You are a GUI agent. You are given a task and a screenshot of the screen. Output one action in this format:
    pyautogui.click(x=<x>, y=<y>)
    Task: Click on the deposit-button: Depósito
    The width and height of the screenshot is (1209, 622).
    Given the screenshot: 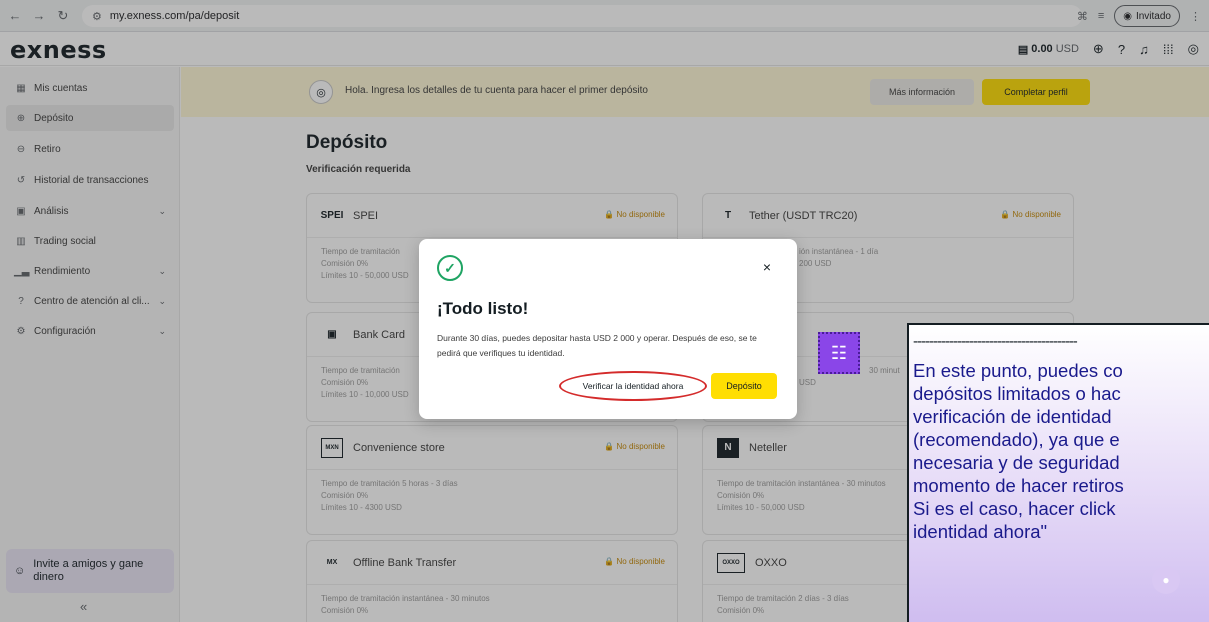 What is the action you would take?
    pyautogui.click(x=744, y=386)
    